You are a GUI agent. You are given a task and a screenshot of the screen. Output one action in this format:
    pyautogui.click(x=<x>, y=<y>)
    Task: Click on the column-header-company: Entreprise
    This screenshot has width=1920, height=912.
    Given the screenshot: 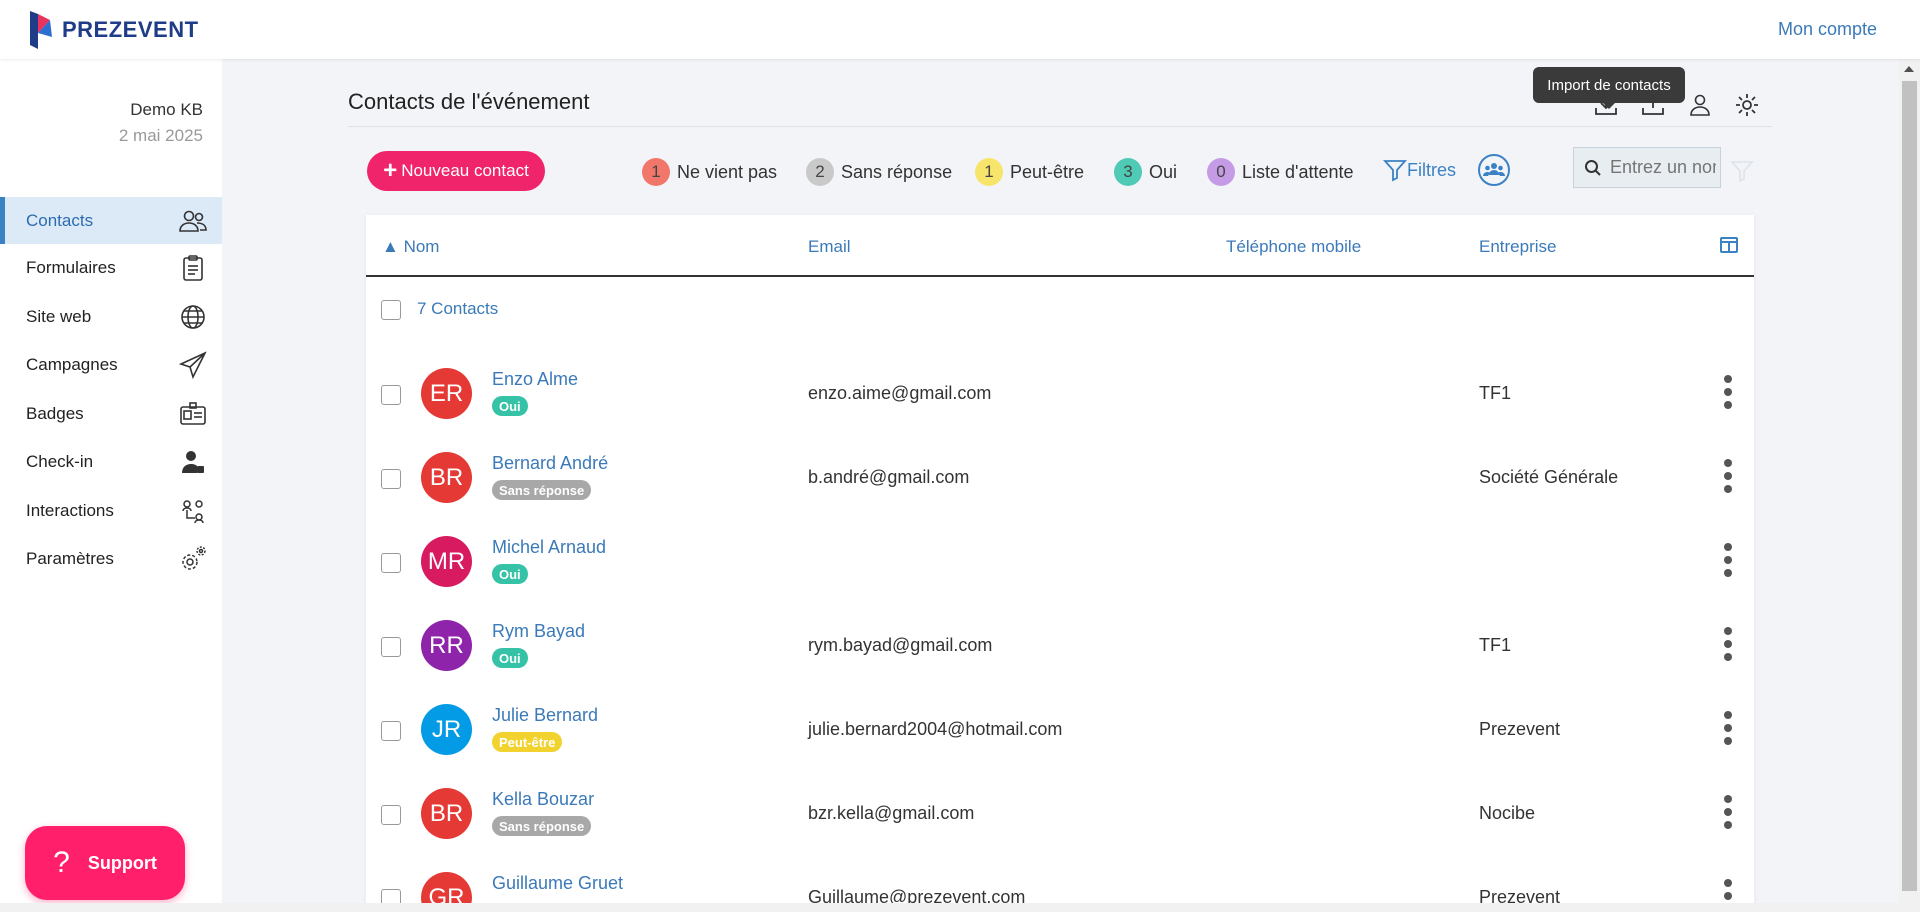 What is the action you would take?
    pyautogui.click(x=1517, y=247)
    